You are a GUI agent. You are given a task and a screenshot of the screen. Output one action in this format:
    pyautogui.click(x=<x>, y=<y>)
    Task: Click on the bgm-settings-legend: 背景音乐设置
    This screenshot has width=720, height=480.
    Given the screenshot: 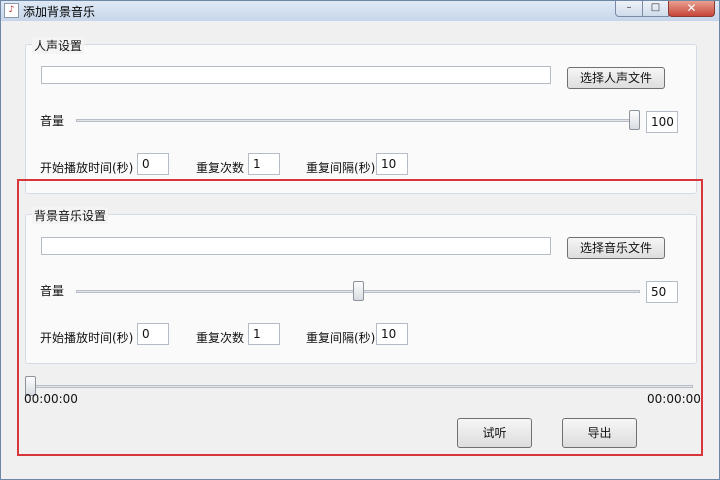 What is the action you would take?
    pyautogui.click(x=70, y=215)
    